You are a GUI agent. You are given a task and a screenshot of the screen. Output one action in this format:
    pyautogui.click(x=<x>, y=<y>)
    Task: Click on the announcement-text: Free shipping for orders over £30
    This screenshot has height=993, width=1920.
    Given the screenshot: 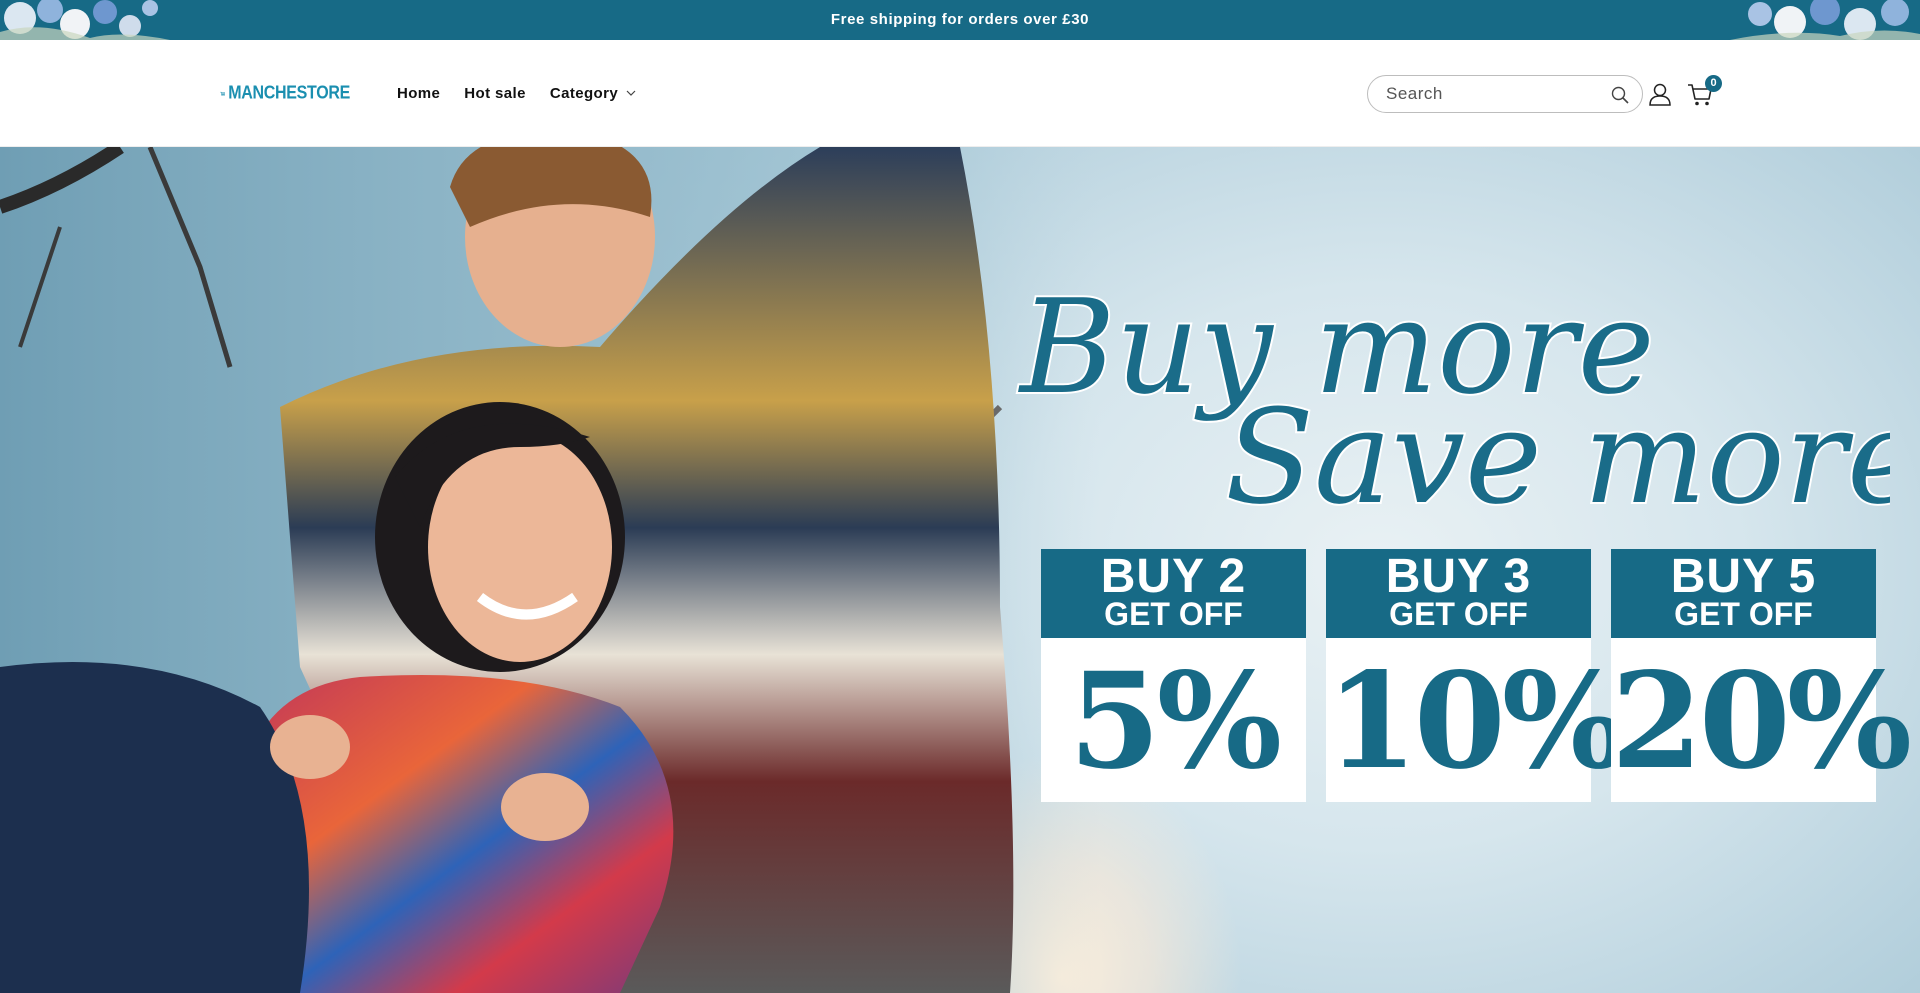 What is the action you would take?
    pyautogui.click(x=960, y=19)
    